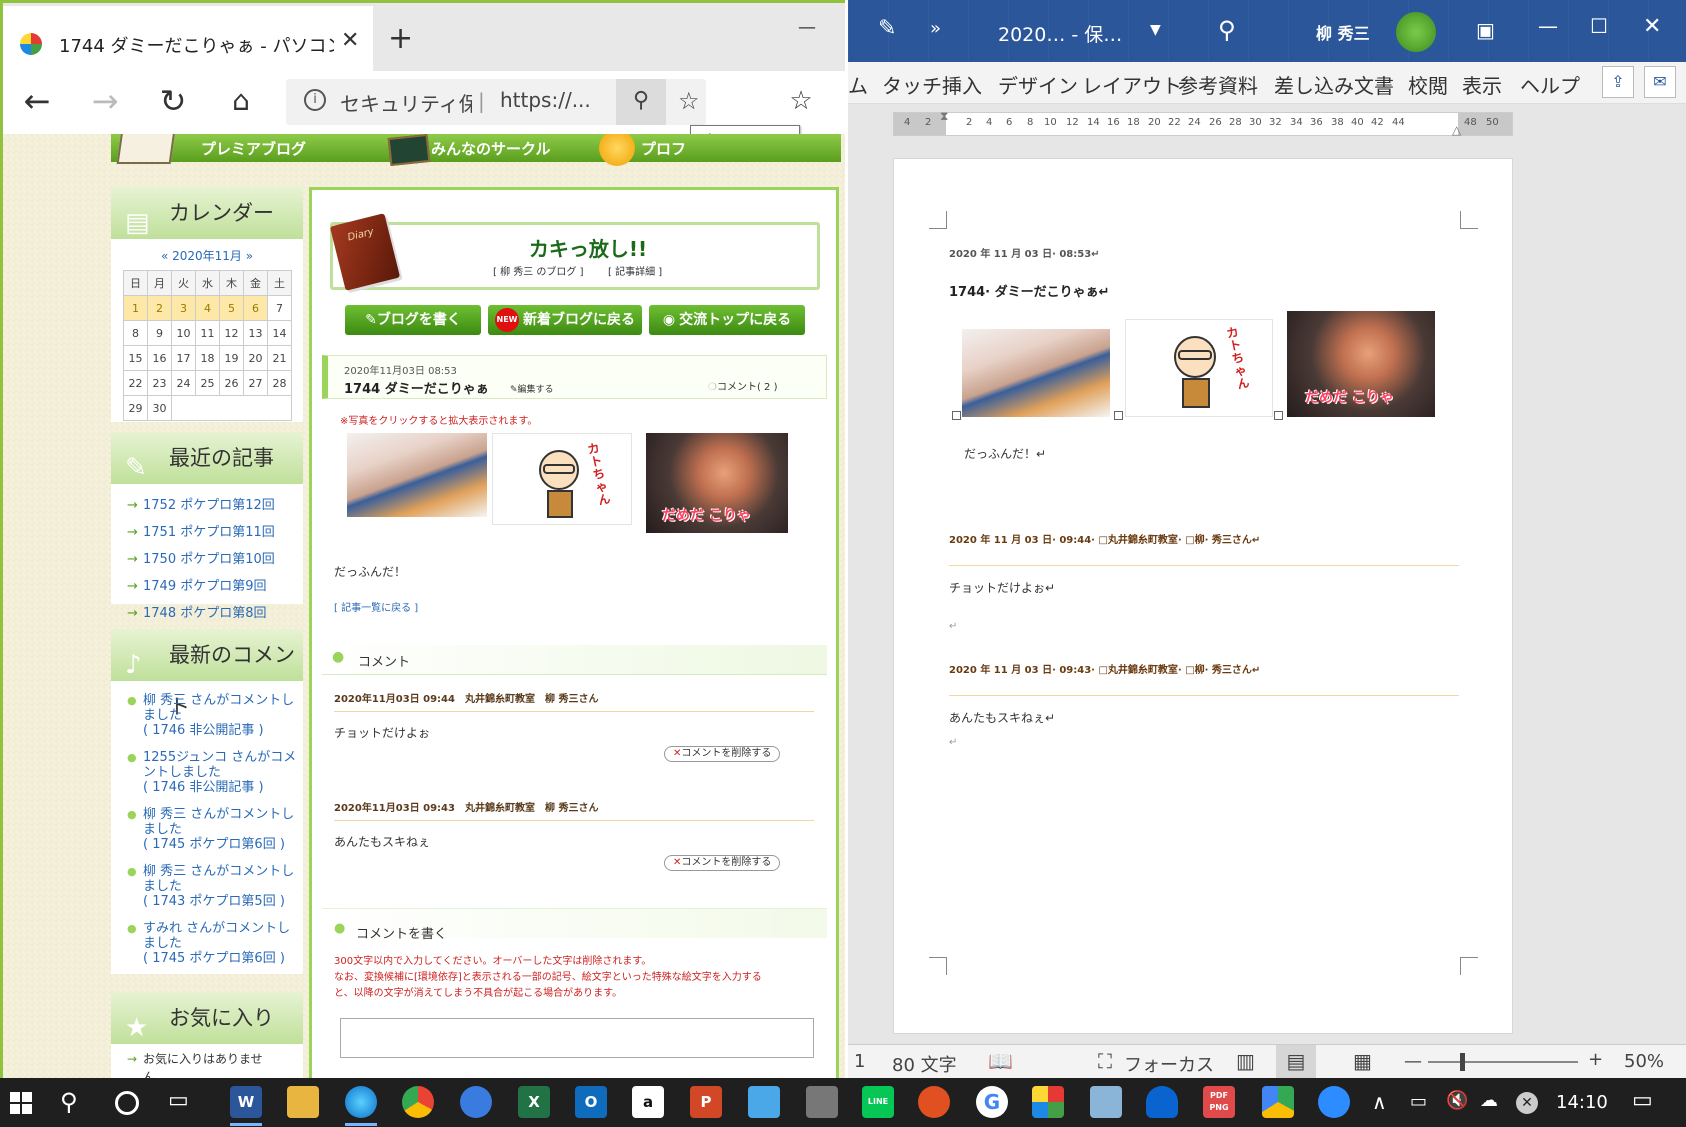 The height and width of the screenshot is (1127, 1686). Describe the element at coordinates (1361, 364) in the screenshot. I see `doc-photo-ikariya: だめだ こりゃ` at that location.